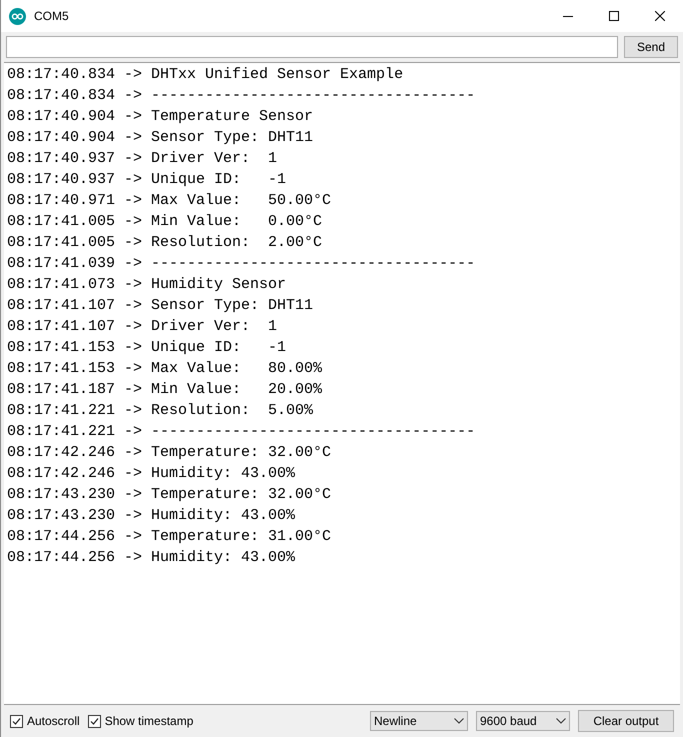  What do you see at coordinates (151, 474) in the screenshot?
I see `output-line: 08:17:42.246 -> Humidity: 43.00%` at bounding box center [151, 474].